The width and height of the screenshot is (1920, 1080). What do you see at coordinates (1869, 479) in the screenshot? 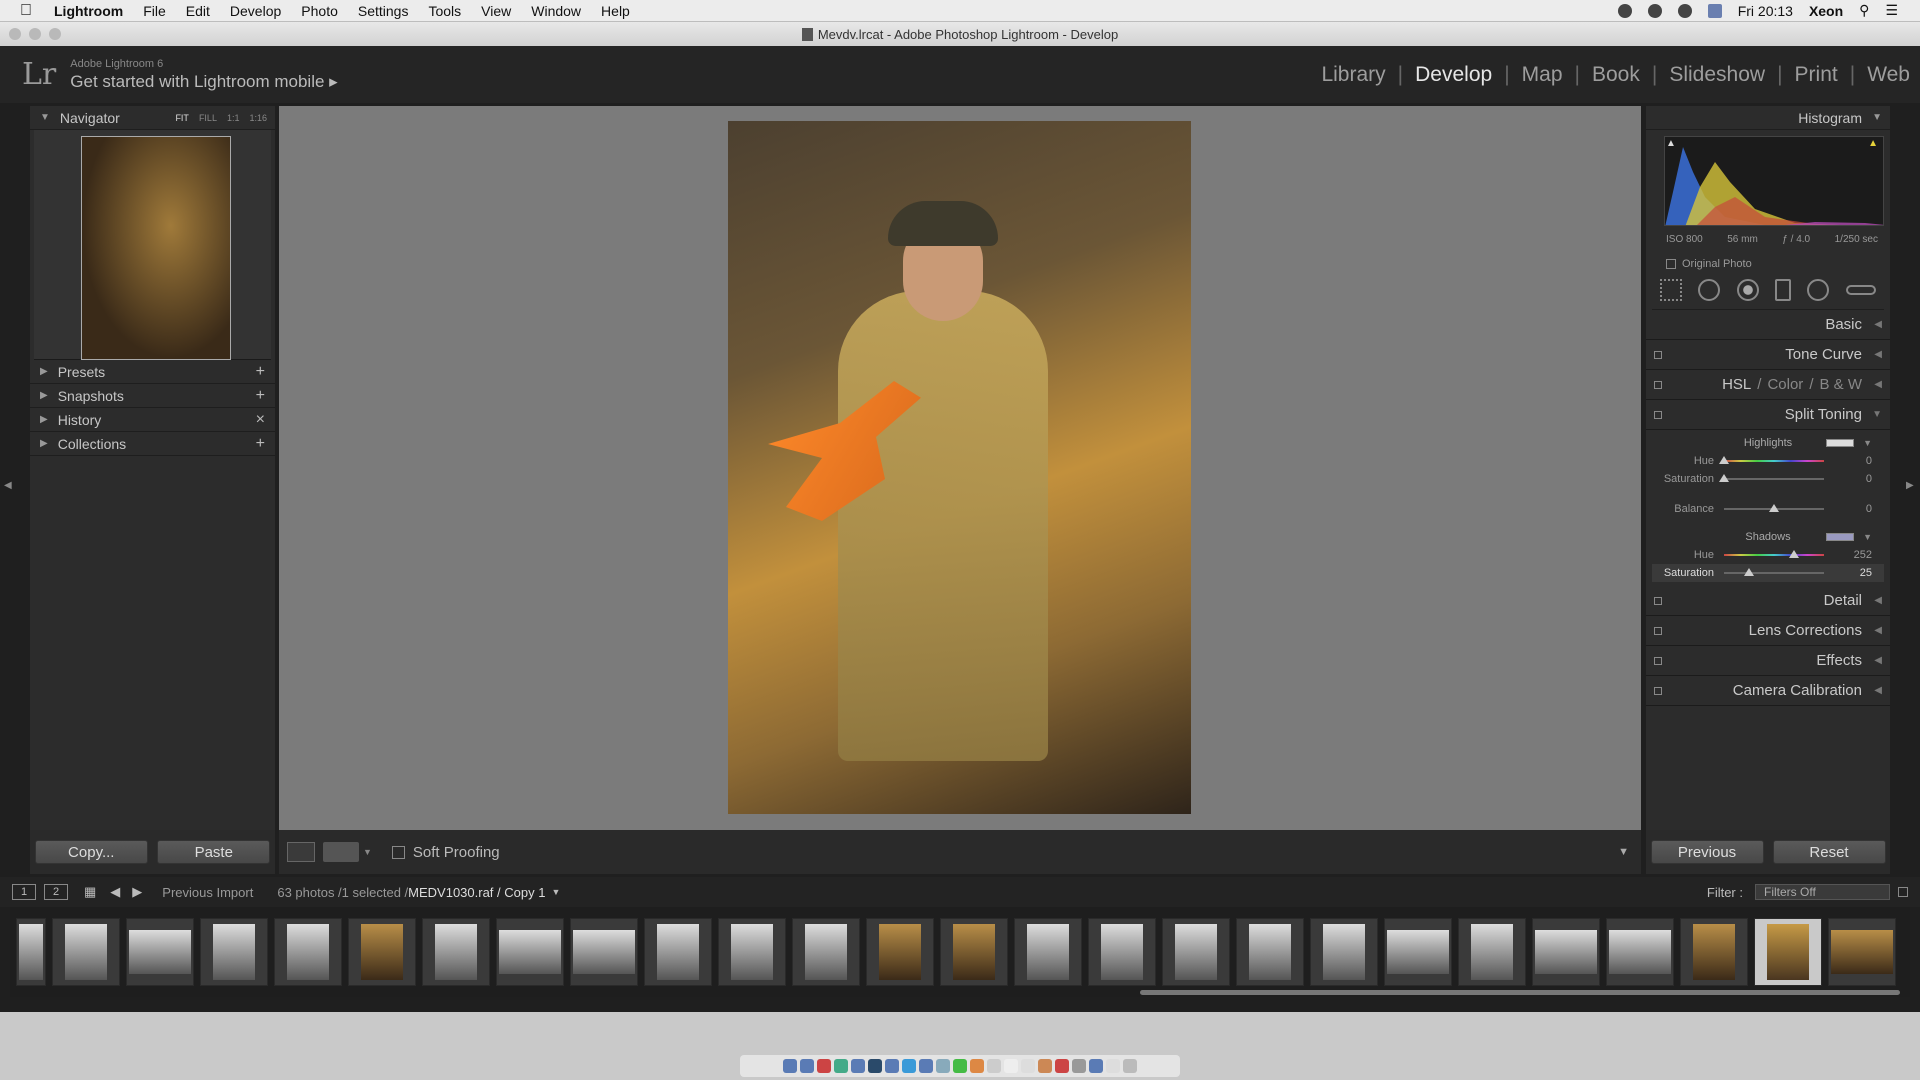
I see `highlights-saturation-value: 0` at bounding box center [1869, 479].